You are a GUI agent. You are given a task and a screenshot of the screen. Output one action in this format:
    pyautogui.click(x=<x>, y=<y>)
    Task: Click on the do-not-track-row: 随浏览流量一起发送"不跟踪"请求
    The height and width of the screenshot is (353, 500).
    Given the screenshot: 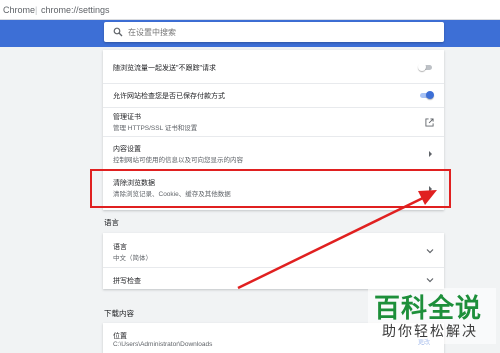 What is the action you would take?
    pyautogui.click(x=273, y=66)
    